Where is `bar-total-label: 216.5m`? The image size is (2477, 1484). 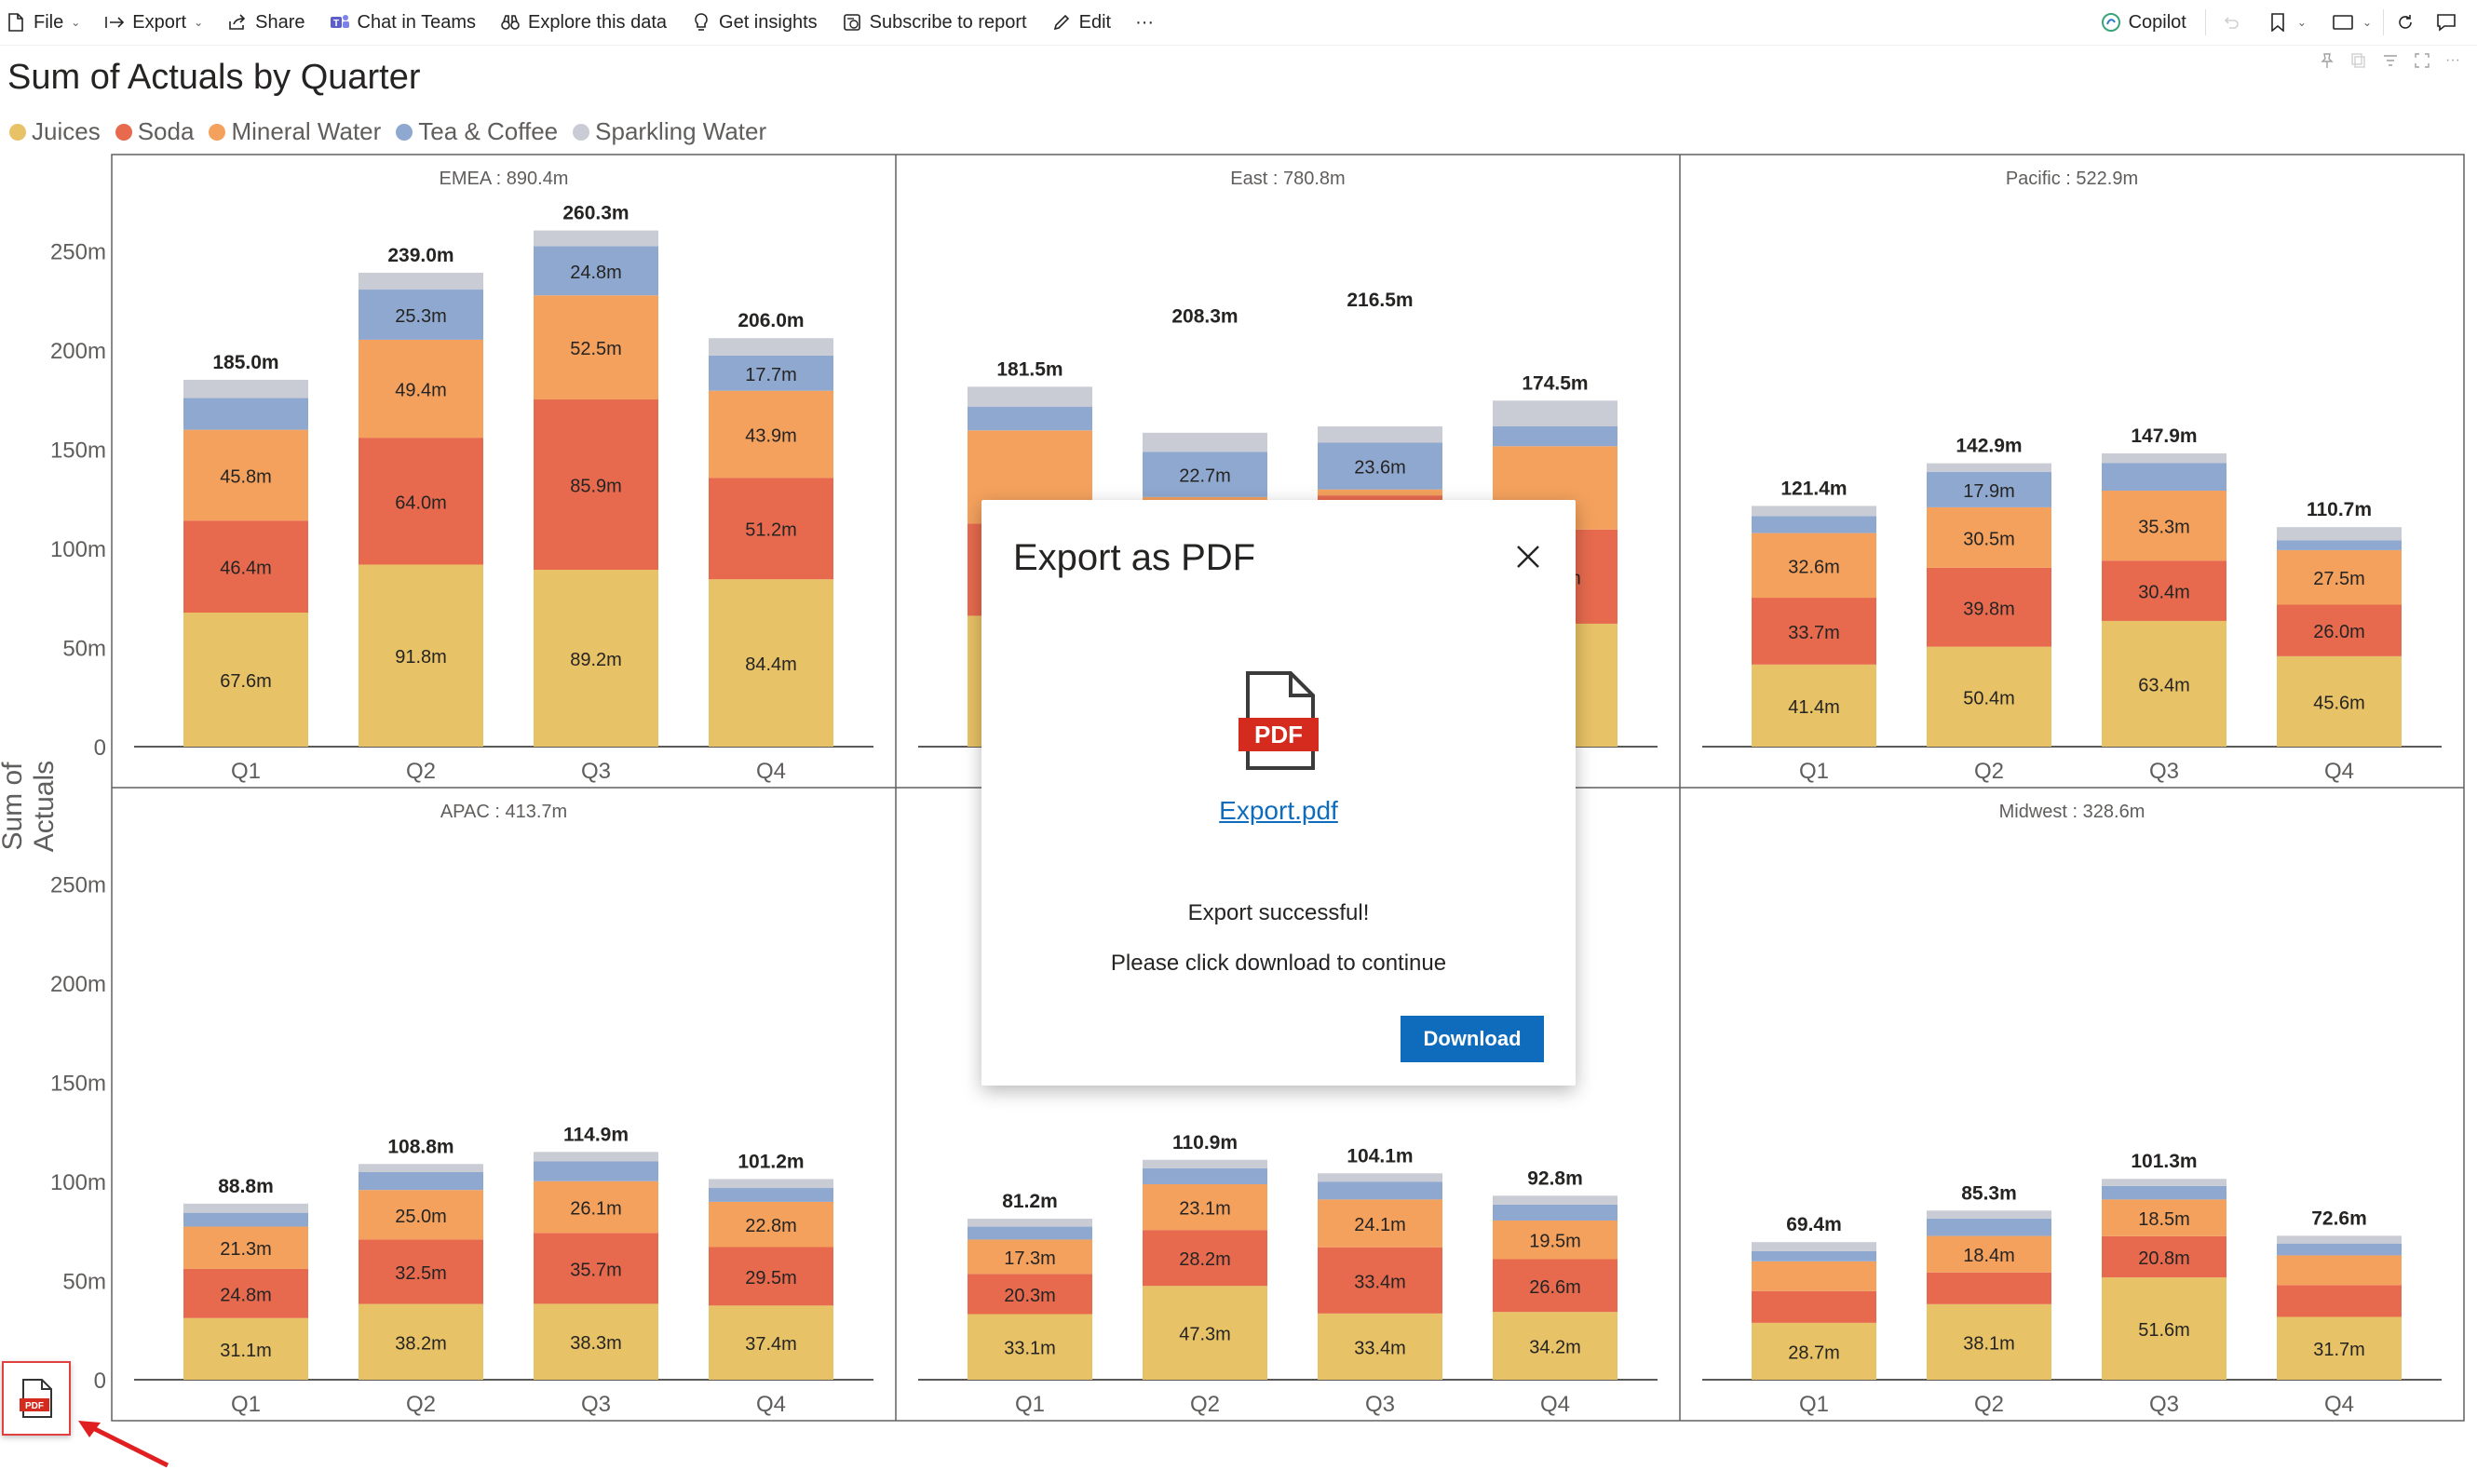
bar-total-label: 216.5m is located at coordinates (1380, 300).